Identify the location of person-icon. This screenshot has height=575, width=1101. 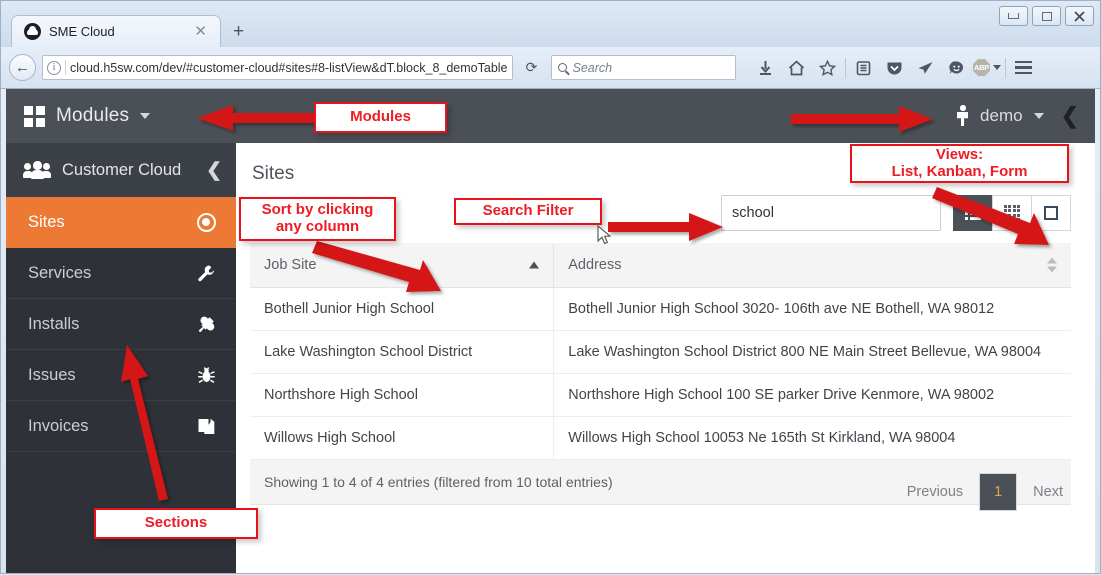
(962, 116).